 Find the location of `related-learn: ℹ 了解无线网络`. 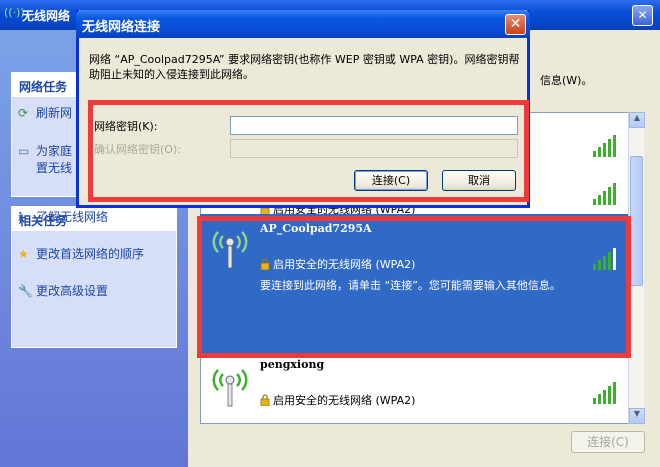

related-learn: ℹ 了解无线网络 is located at coordinates (63, 218).